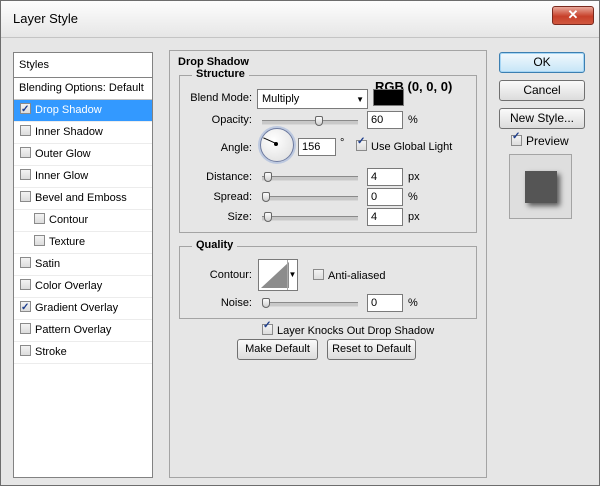 The width and height of the screenshot is (600, 486). I want to click on title-bar: Layer Style ✕, so click(300, 19).